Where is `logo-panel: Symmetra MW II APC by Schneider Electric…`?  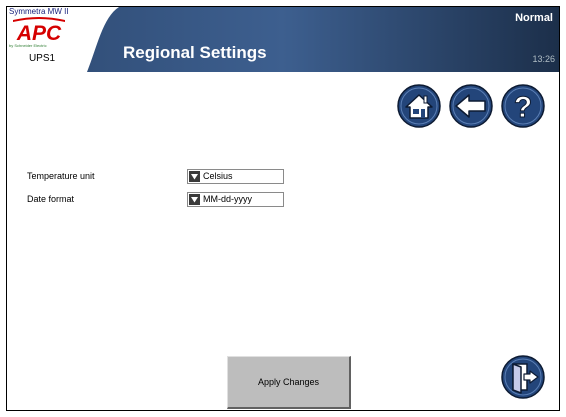
logo-panel: Symmetra MW II APC by Schneider Electric… is located at coordinates (46, 39).